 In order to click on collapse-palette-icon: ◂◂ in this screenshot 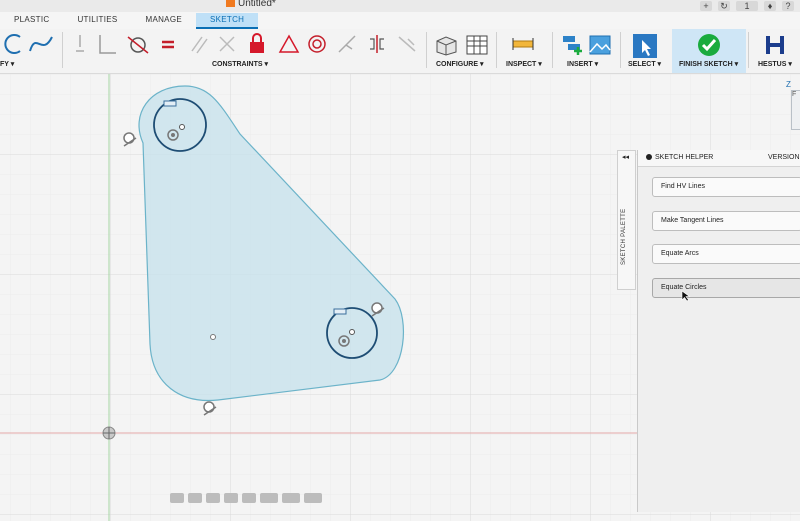, I will do `click(625, 157)`.